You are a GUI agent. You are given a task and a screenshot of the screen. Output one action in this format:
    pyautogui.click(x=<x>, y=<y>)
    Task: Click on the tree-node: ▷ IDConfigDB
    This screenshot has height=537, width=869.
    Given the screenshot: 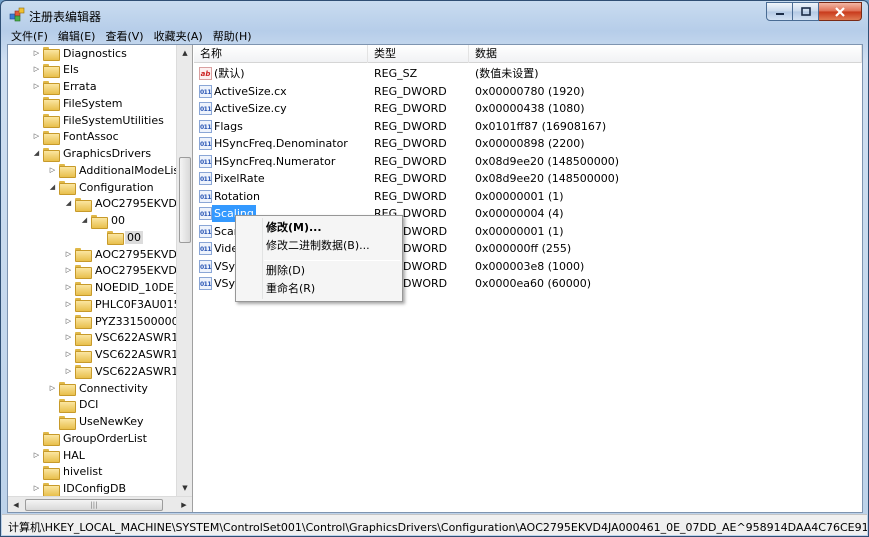 What is the action you would take?
    pyautogui.click(x=80, y=488)
    